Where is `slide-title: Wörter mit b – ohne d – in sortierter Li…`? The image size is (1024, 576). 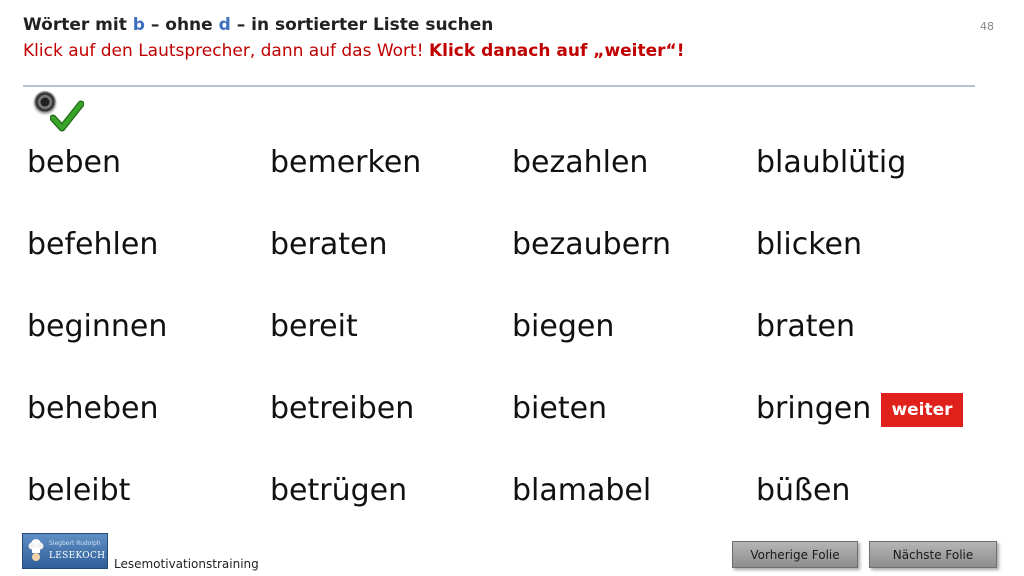 slide-title: Wörter mit b – ohne d – in sortierter Li… is located at coordinates (258, 25).